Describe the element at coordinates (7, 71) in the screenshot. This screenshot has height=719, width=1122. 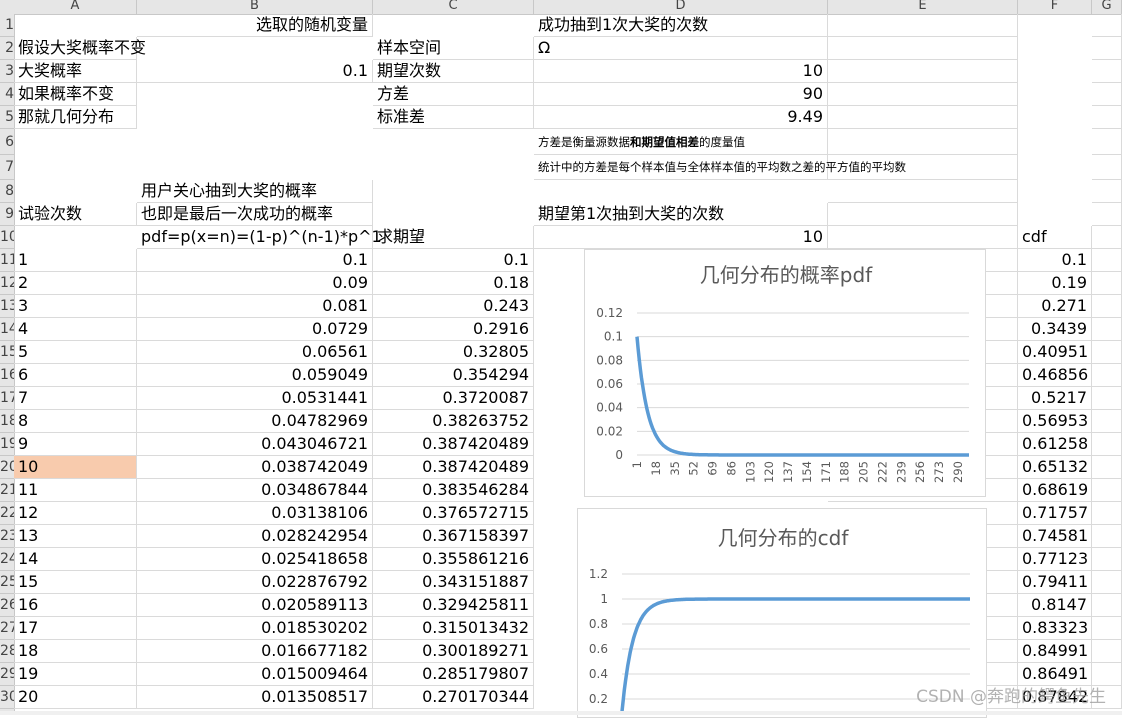
I see `row-header-3: 3` at that location.